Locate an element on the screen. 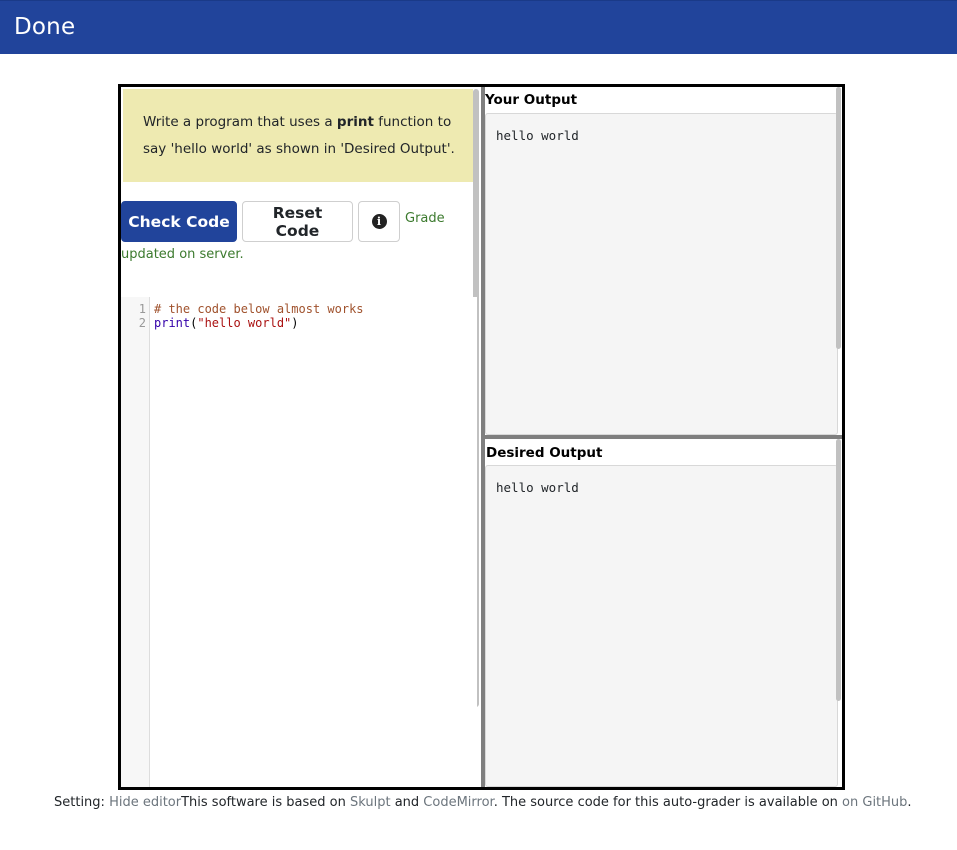  instructions-keyword: print is located at coordinates (355, 122).